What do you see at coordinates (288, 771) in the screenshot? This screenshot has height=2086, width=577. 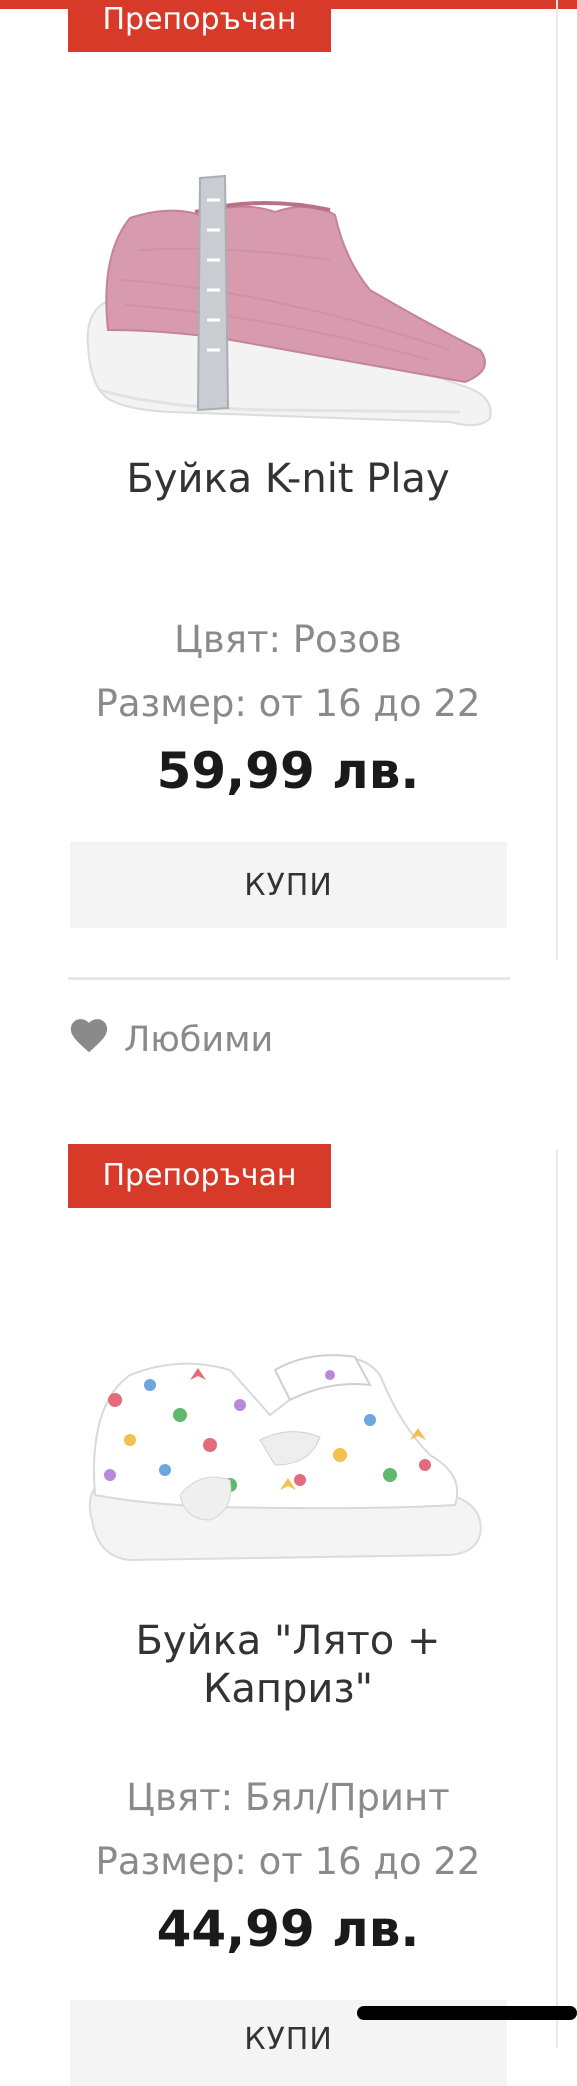 I see `product-price: 59,99 лв.` at bounding box center [288, 771].